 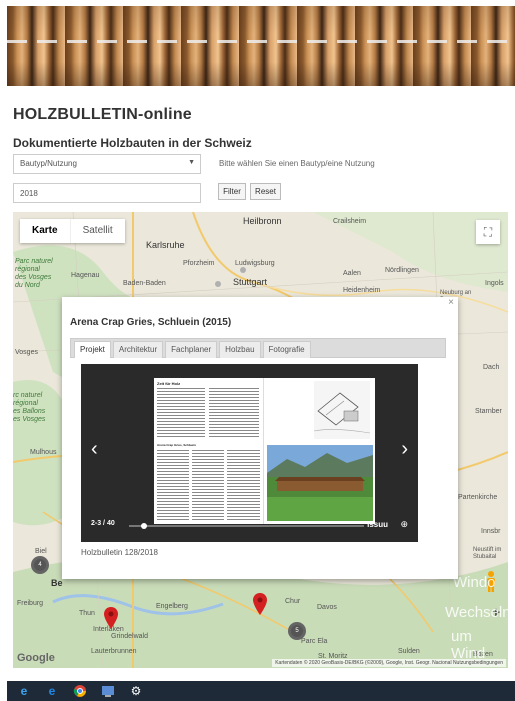 What do you see at coordinates (314, 641) in the screenshot?
I see `map-label: Parc Ela` at bounding box center [314, 641].